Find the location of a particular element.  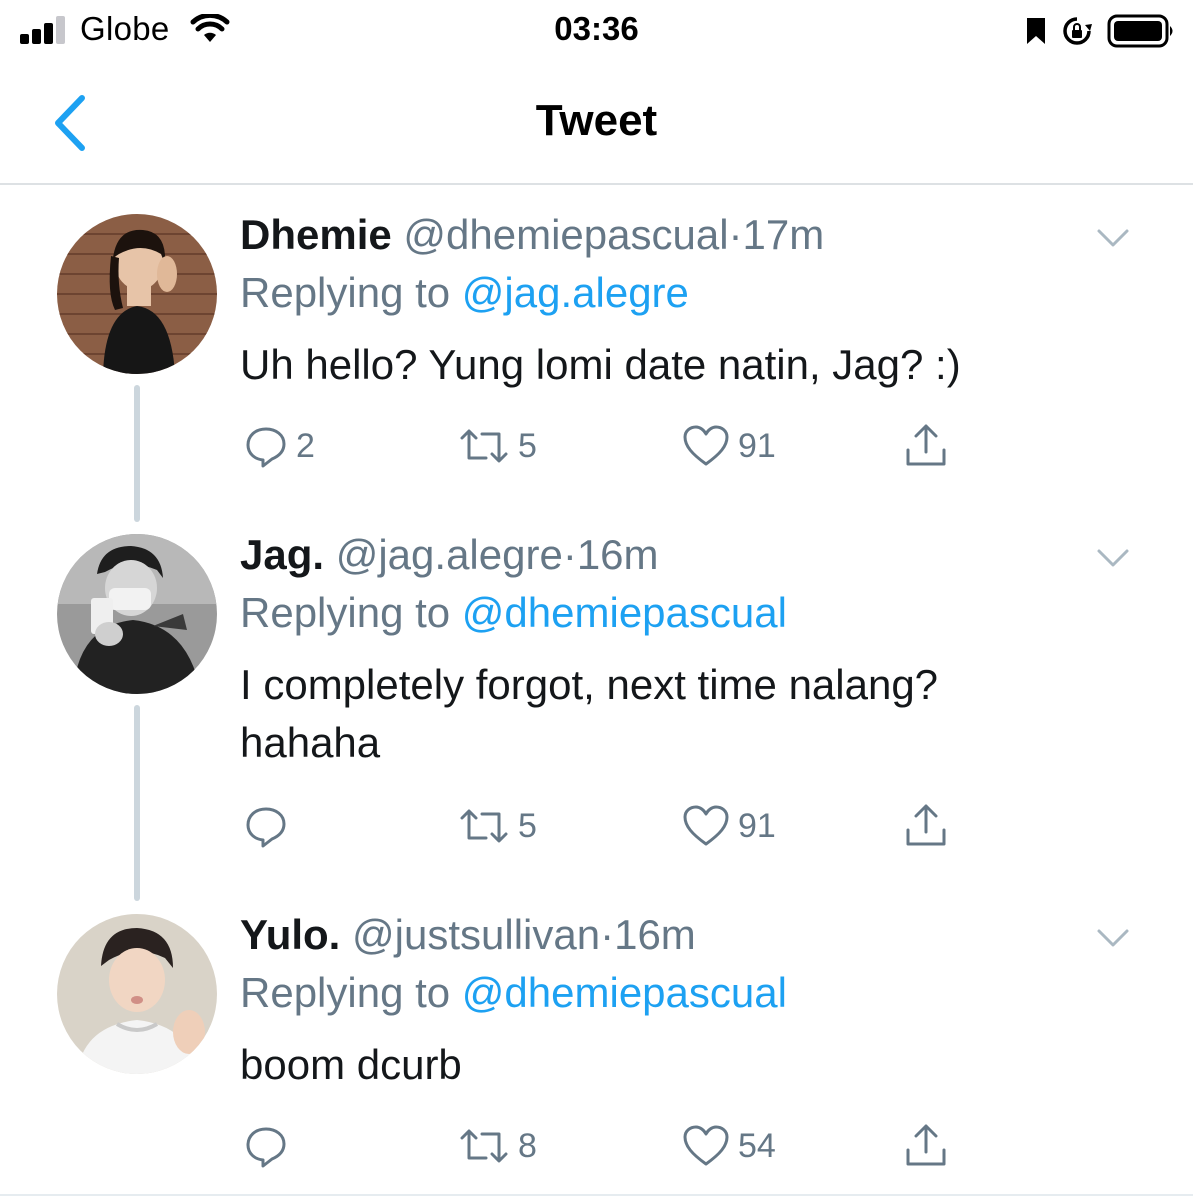

battery-icon is located at coordinates (1140, 31).